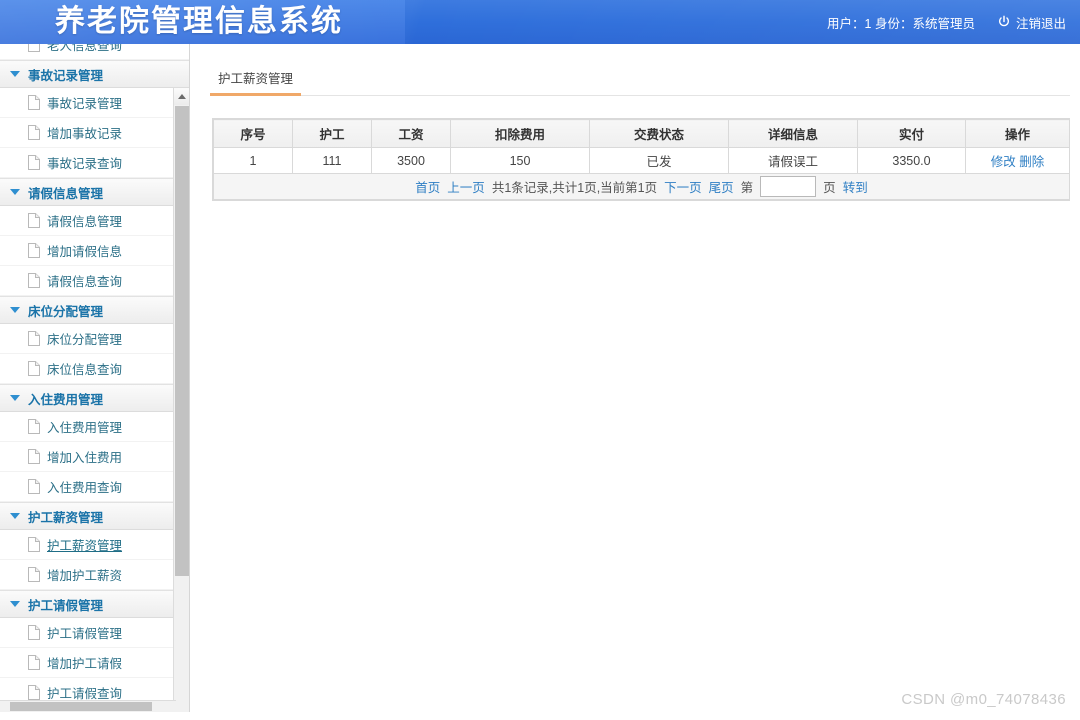  I want to click on sidebar-item-3-1: 床位分配管理, so click(94, 339).